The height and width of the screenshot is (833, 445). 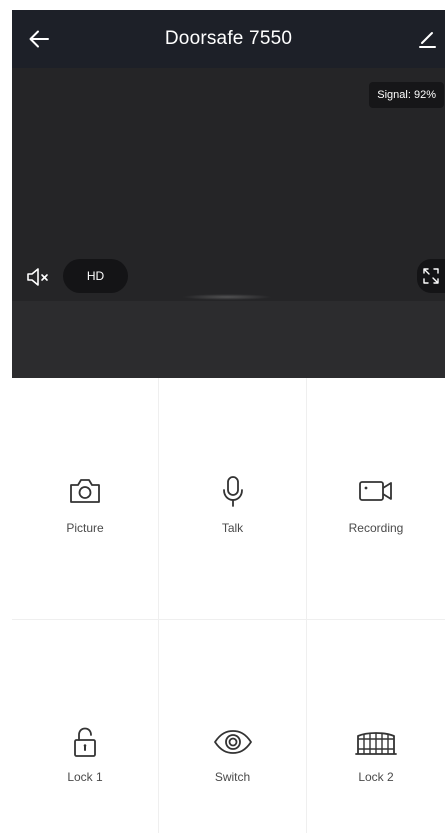 I want to click on back-button, so click(x=39, y=39).